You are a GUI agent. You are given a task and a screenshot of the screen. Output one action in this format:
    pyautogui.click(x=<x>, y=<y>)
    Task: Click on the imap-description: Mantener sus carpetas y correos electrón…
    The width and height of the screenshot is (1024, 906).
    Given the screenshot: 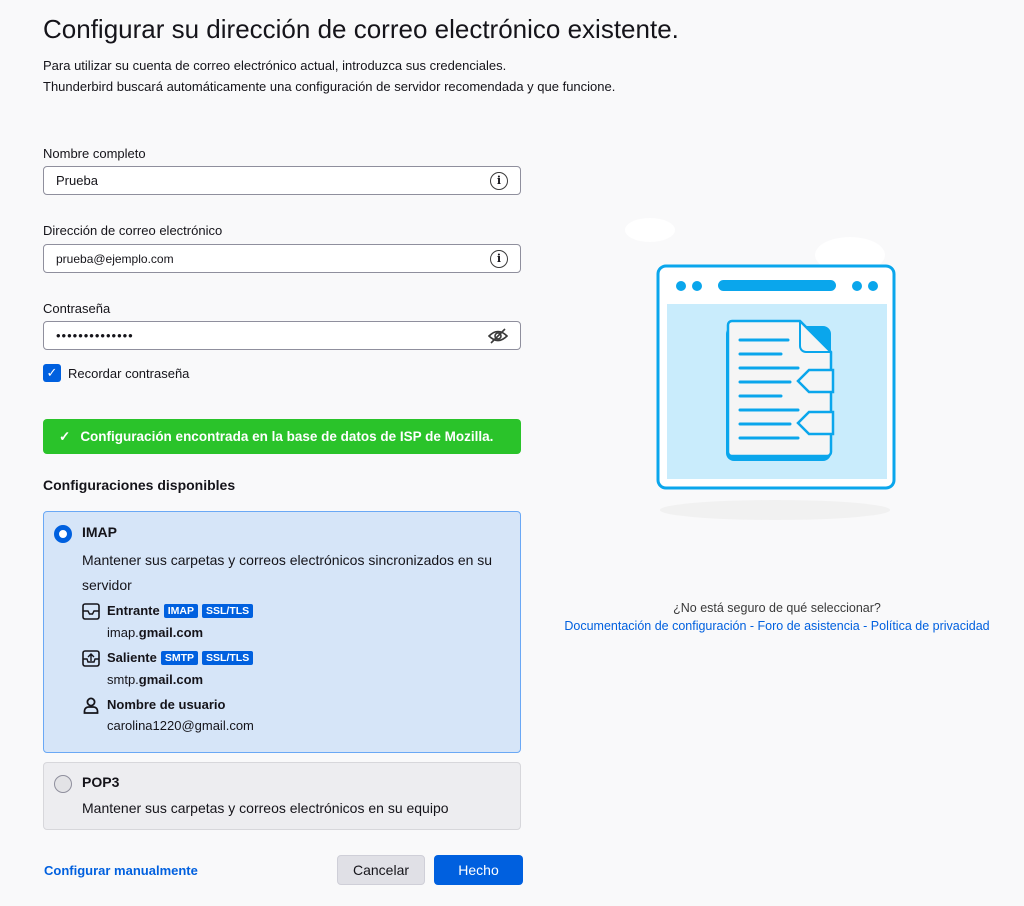 What is the action you would take?
    pyautogui.click(x=287, y=572)
    